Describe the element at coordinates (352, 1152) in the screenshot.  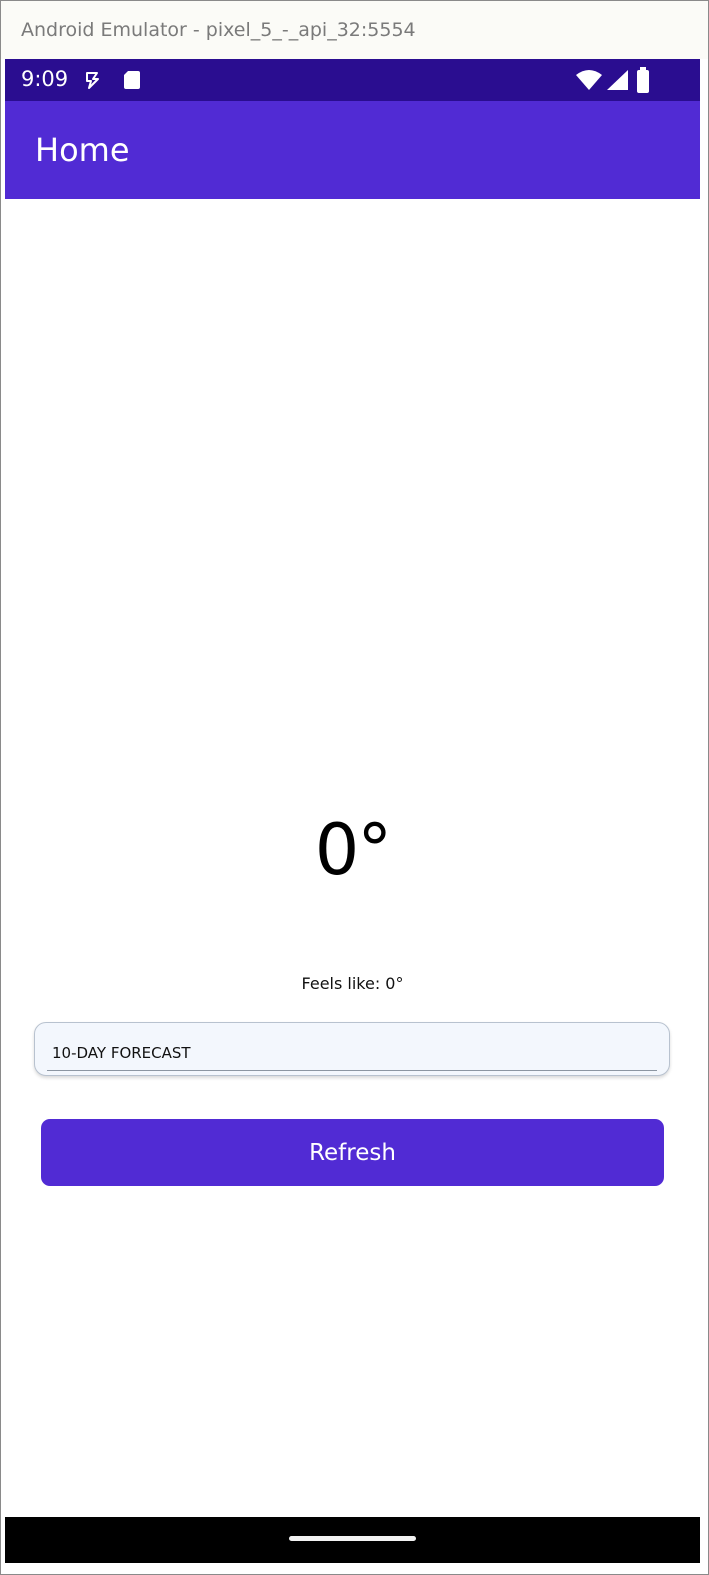
I see `refresh-button: Refresh` at that location.